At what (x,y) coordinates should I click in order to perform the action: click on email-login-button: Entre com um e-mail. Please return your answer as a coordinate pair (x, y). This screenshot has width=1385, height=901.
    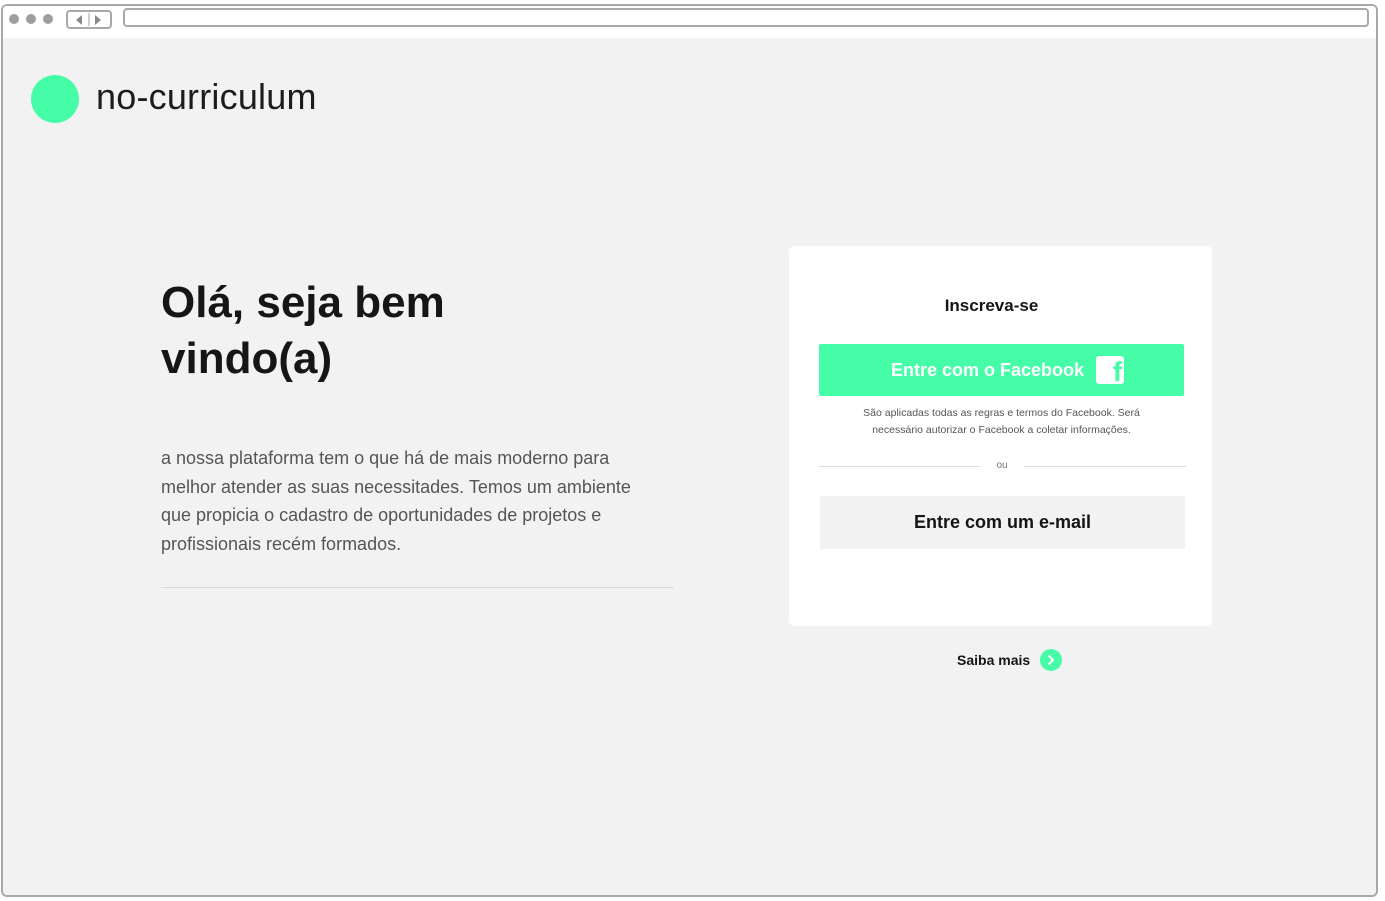
    Looking at the image, I should click on (1002, 522).